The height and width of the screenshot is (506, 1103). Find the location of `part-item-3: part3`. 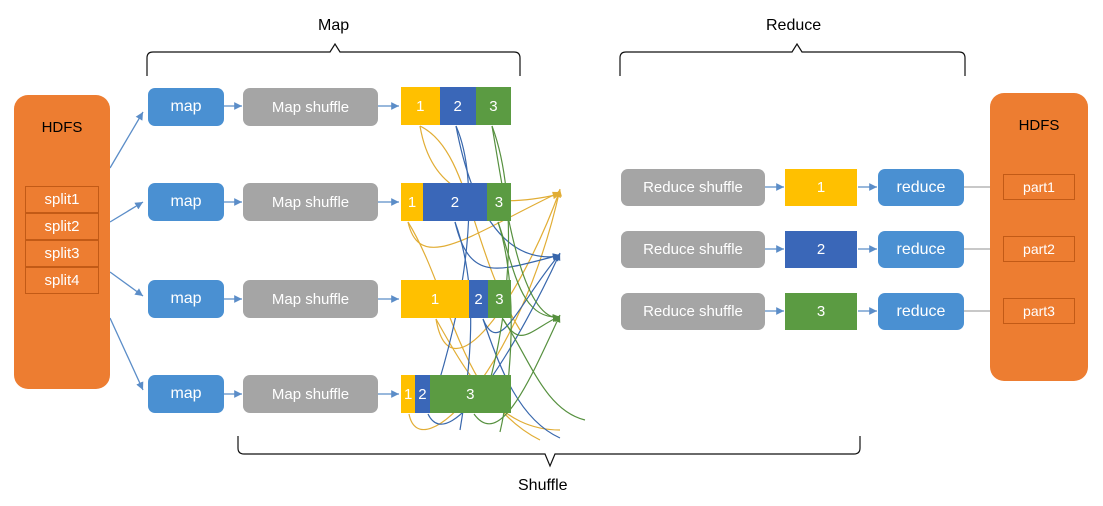

part-item-3: part3 is located at coordinates (1039, 311).